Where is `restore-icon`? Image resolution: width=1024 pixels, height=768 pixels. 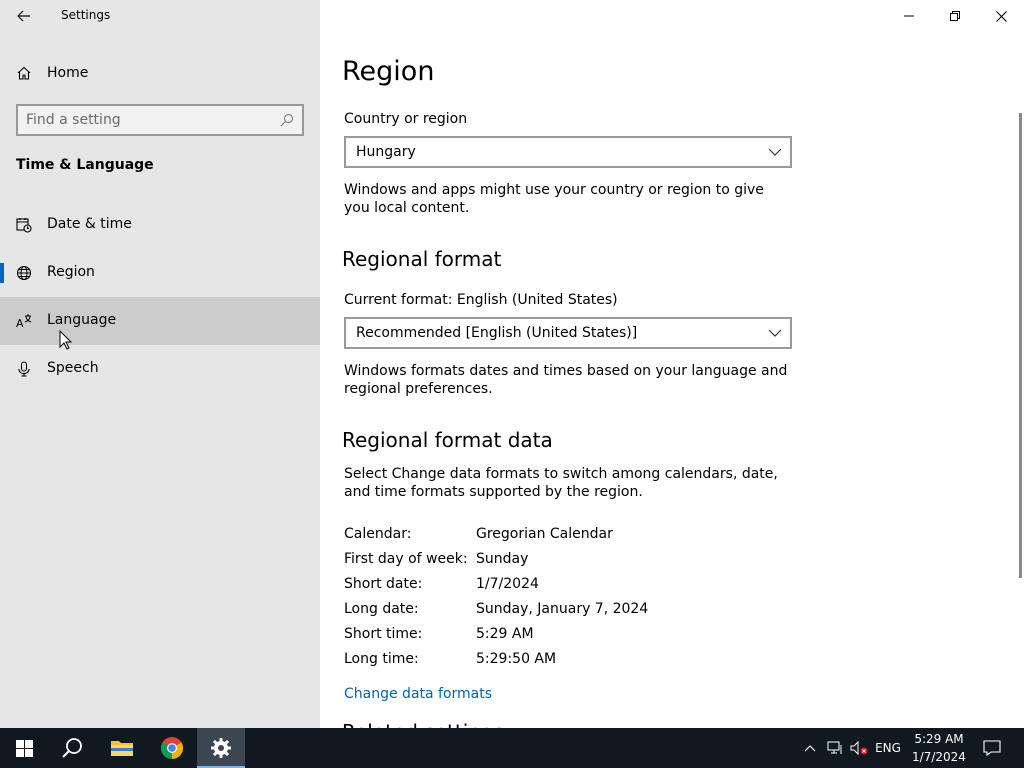 restore-icon is located at coordinates (955, 16).